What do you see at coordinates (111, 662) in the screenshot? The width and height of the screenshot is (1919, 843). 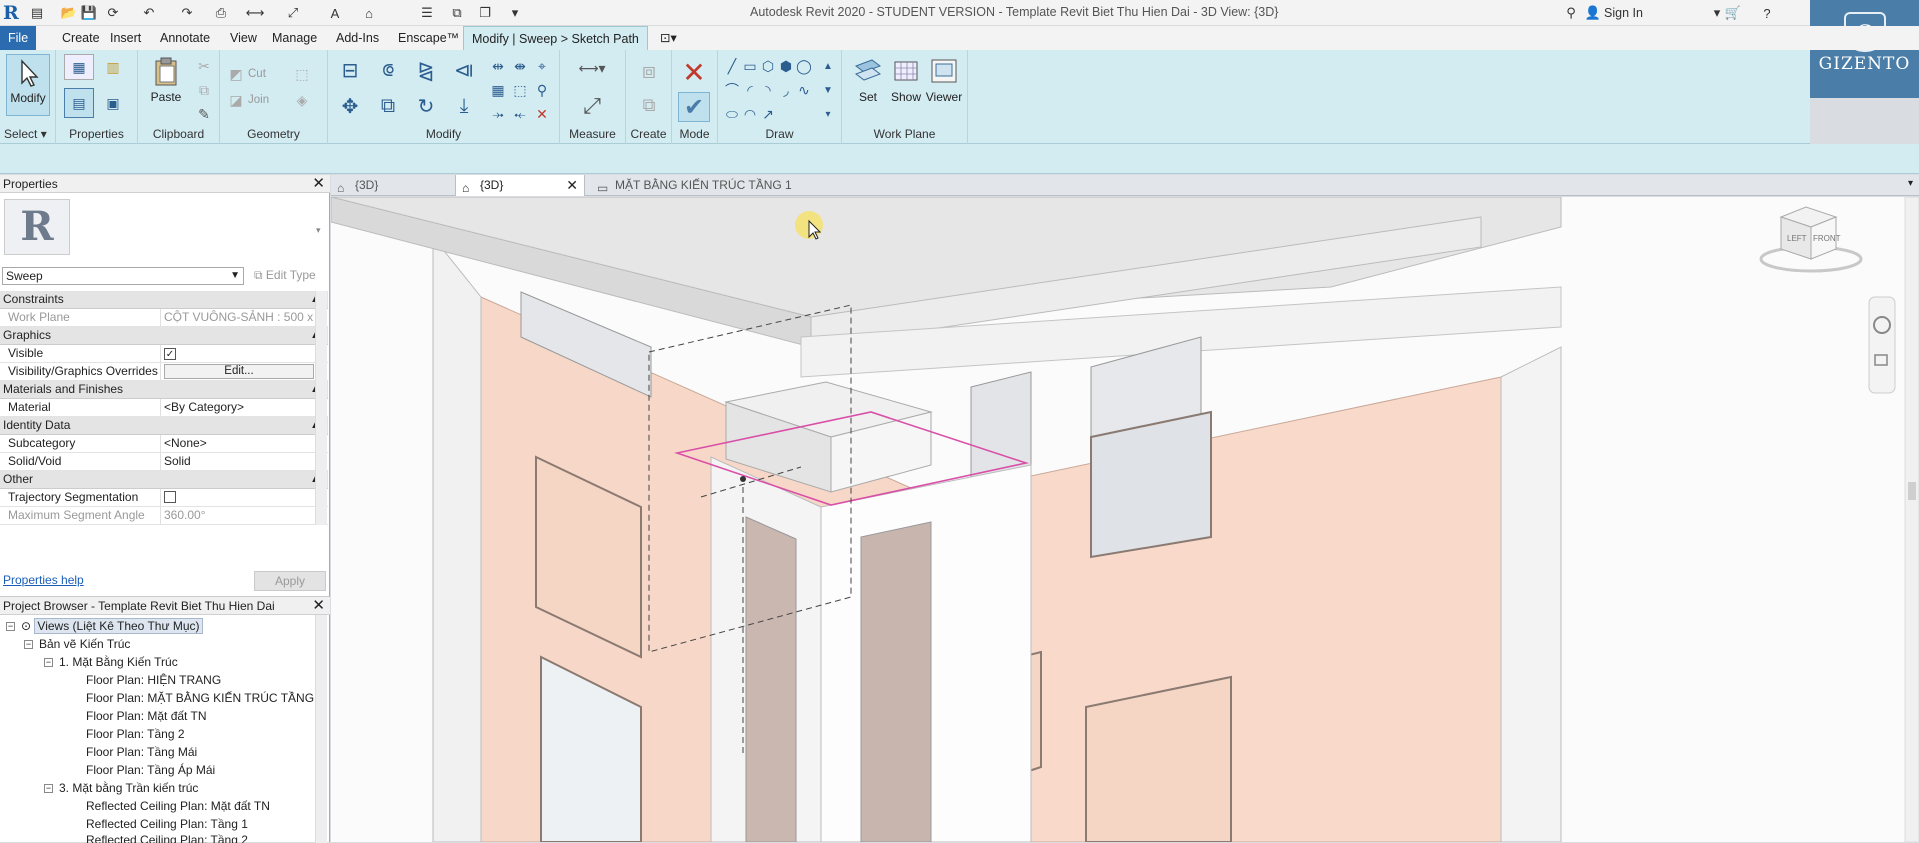 I see `tree-item-mat-bang-kien-truc: −1. Mặt Bằng Kiến Trúc` at bounding box center [111, 662].